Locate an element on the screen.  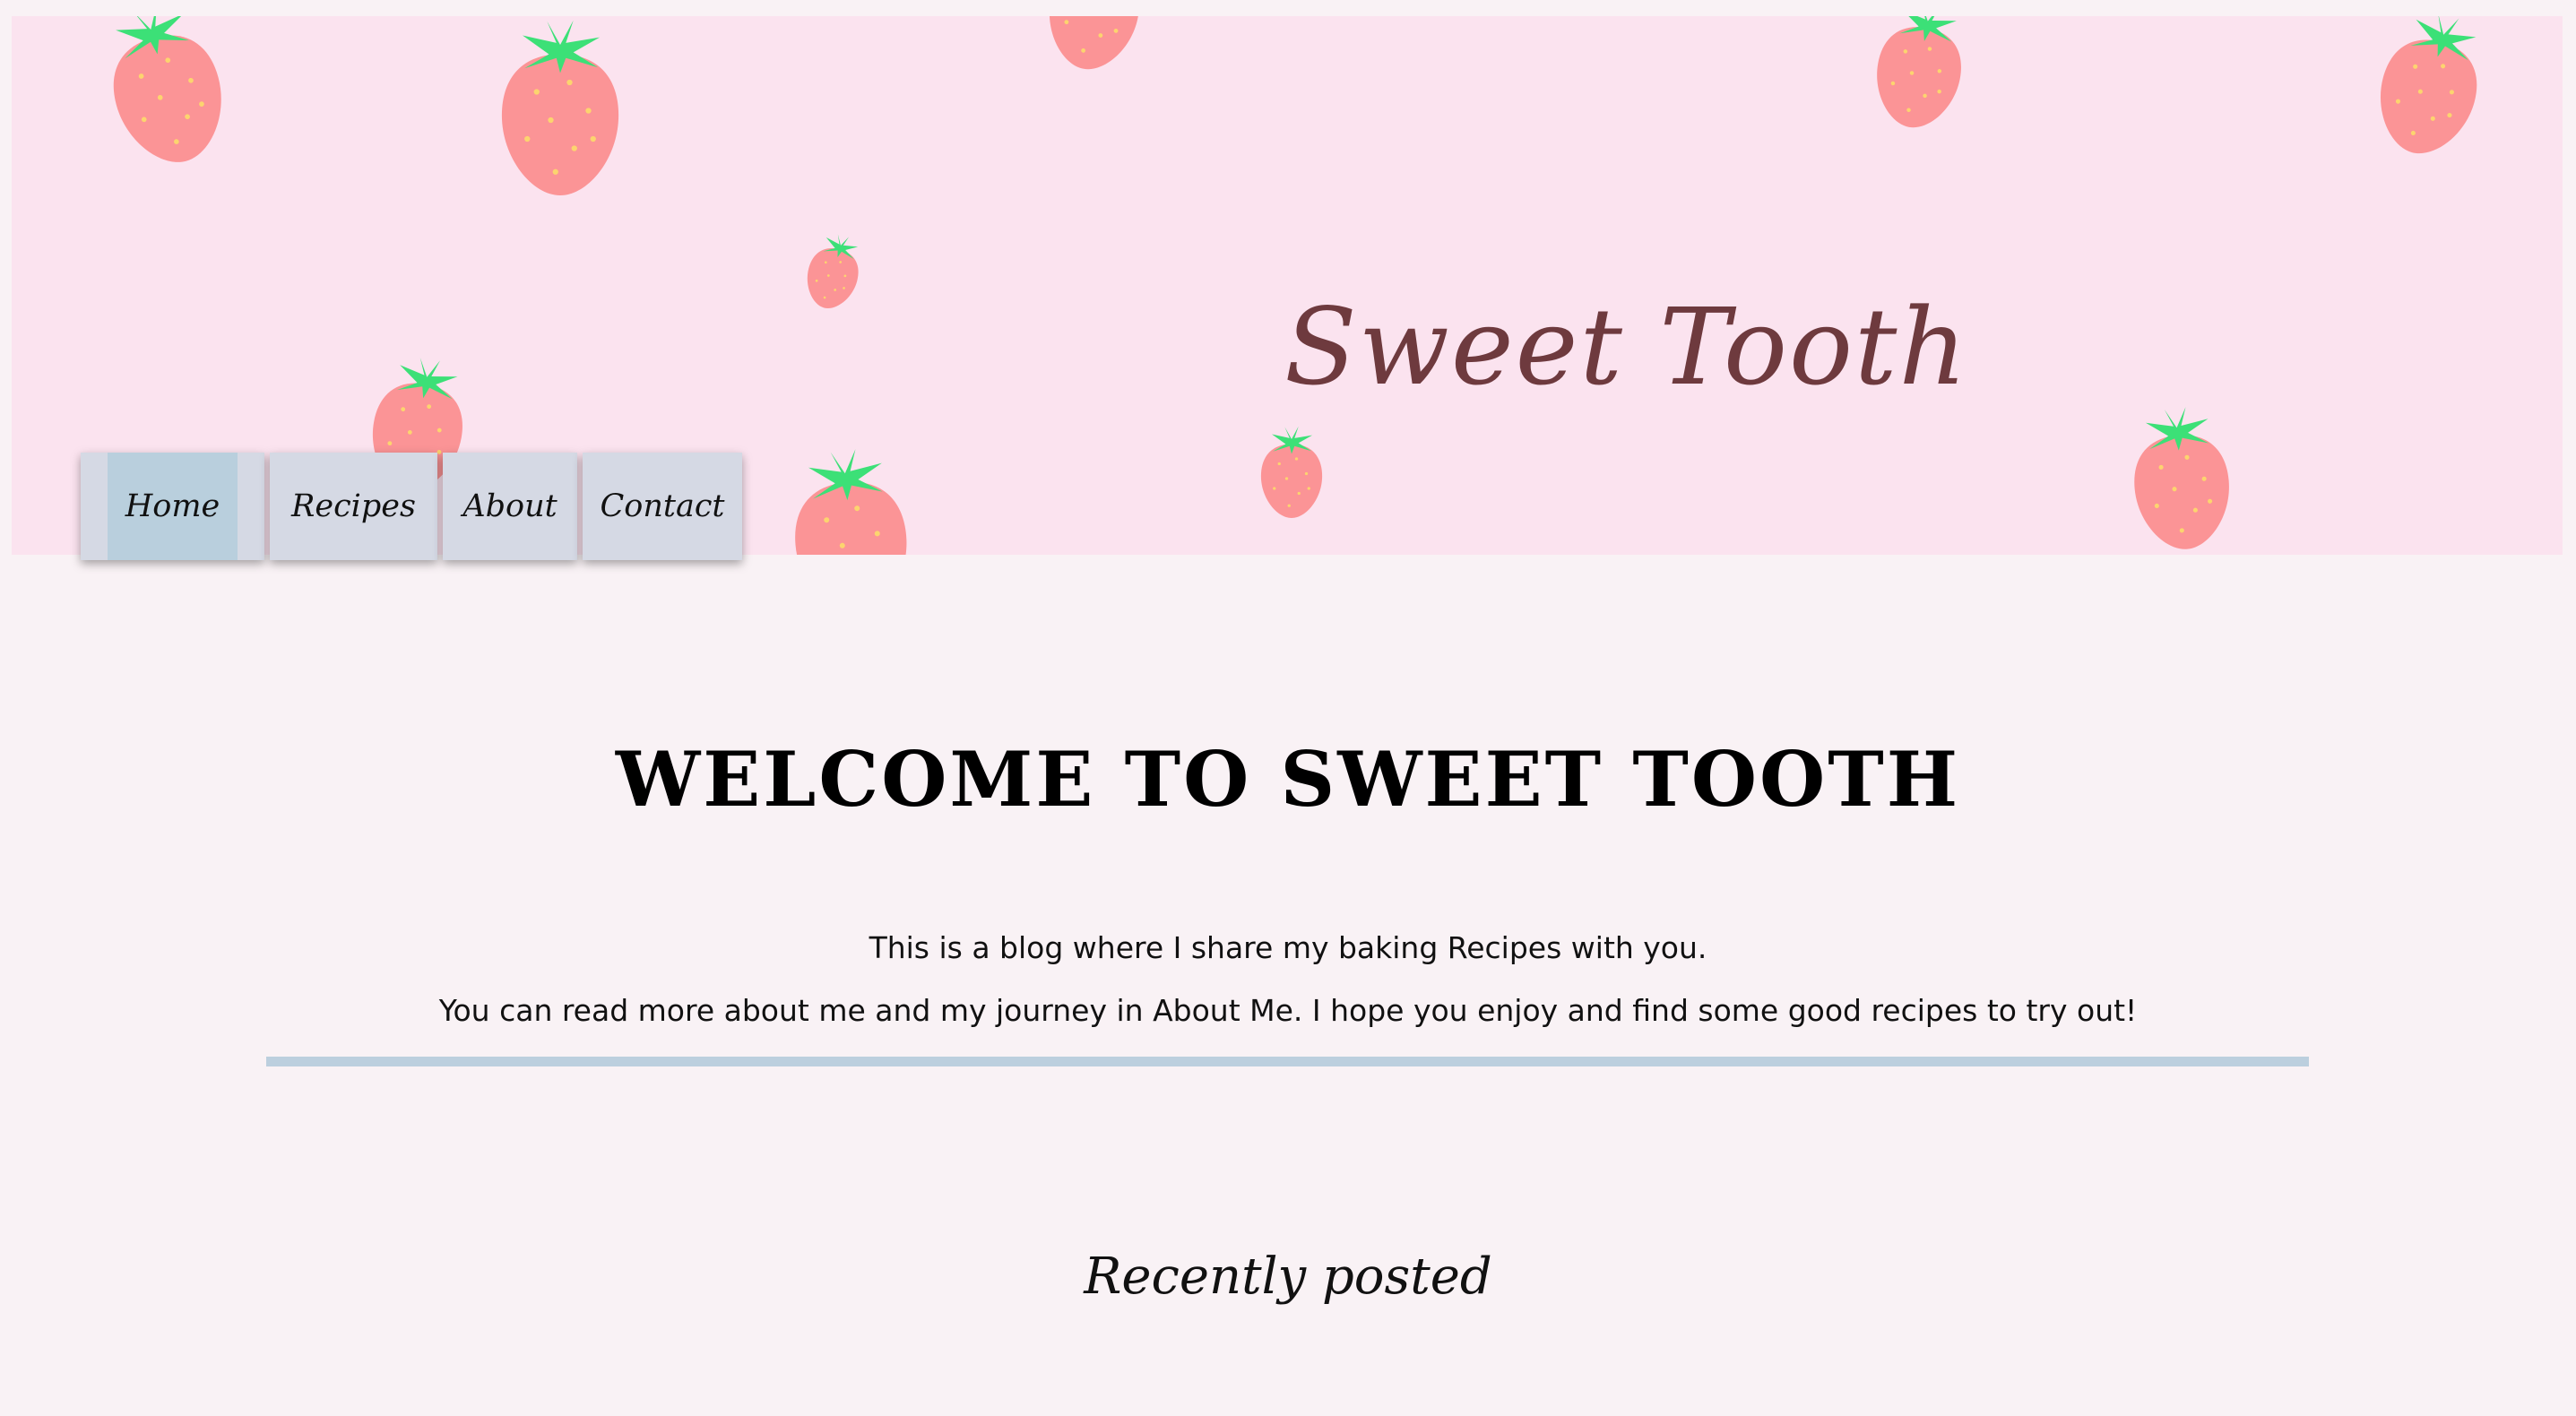
nav-recipes: Recipes is located at coordinates (353, 506).